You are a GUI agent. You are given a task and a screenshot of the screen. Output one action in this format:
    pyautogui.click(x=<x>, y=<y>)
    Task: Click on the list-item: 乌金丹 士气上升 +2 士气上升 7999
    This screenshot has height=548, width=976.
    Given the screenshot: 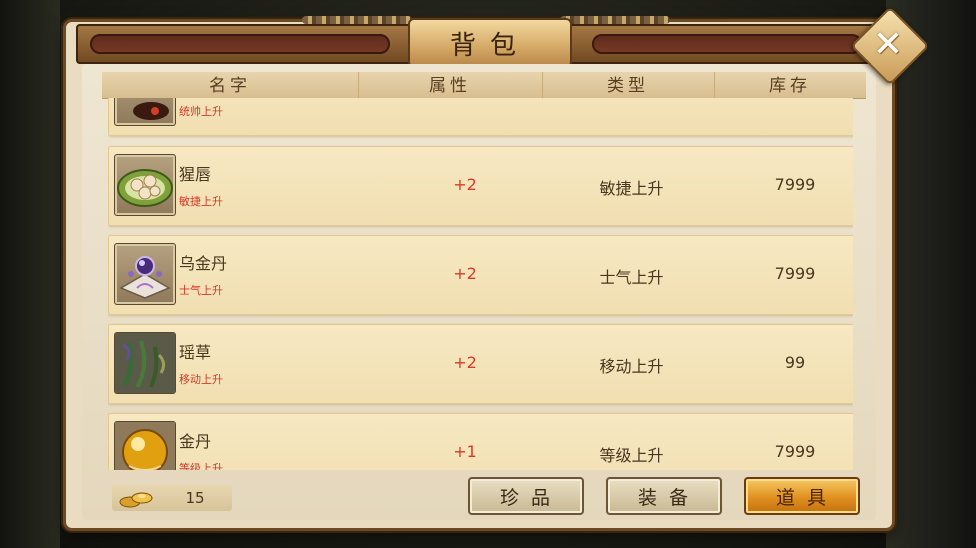 What is the action you would take?
    pyautogui.click(x=480, y=275)
    